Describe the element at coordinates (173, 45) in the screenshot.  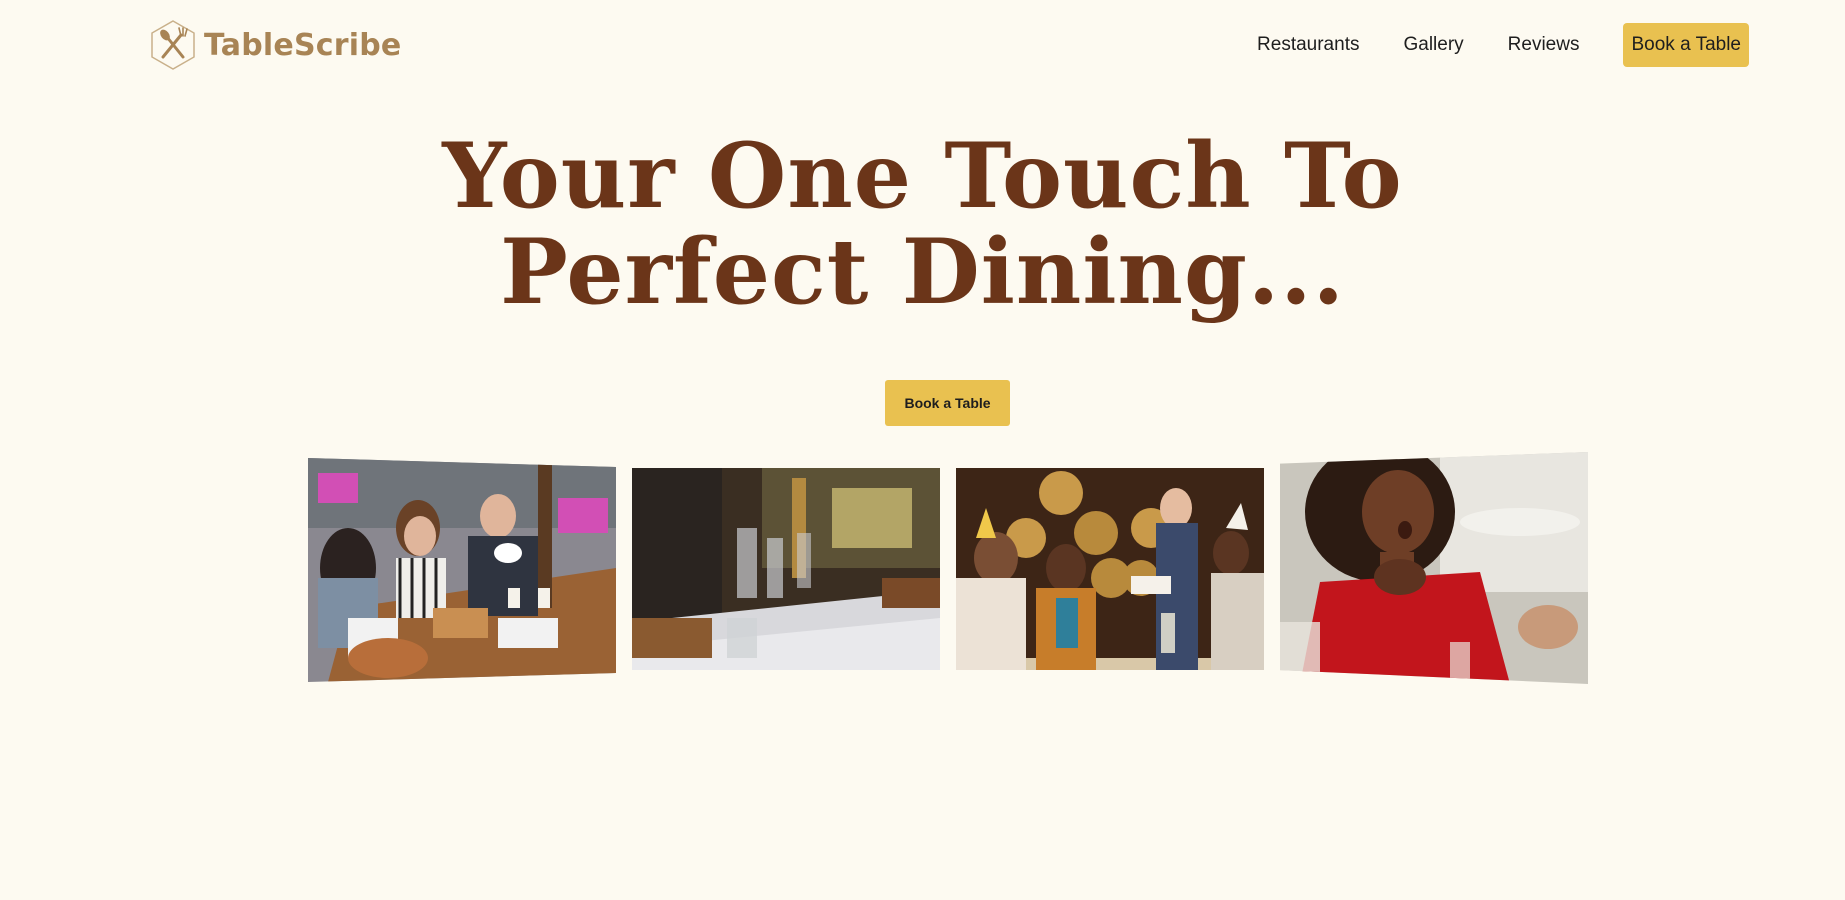
I see `fork-spoon-hexagon-icon` at that location.